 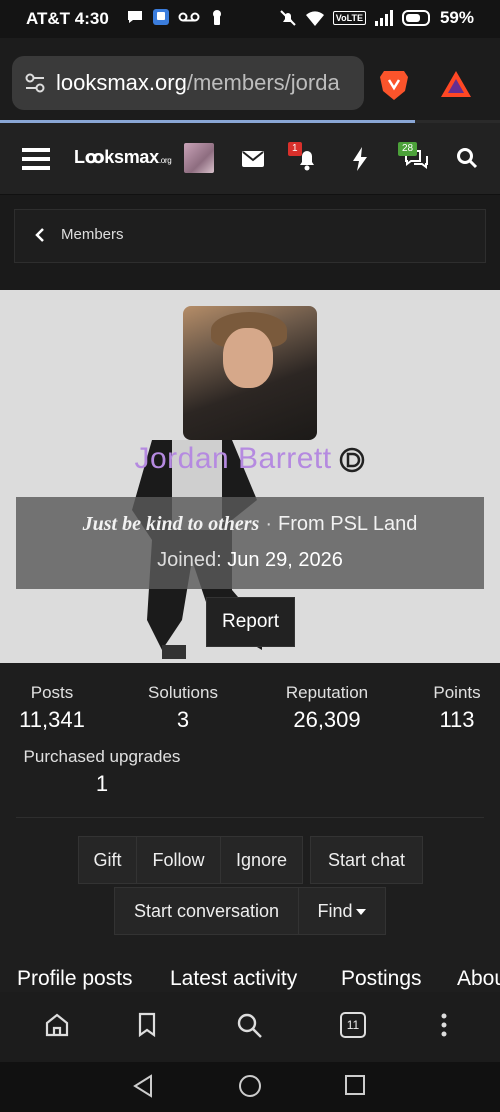 I want to click on find-dropdown-button: Find, so click(x=342, y=911).